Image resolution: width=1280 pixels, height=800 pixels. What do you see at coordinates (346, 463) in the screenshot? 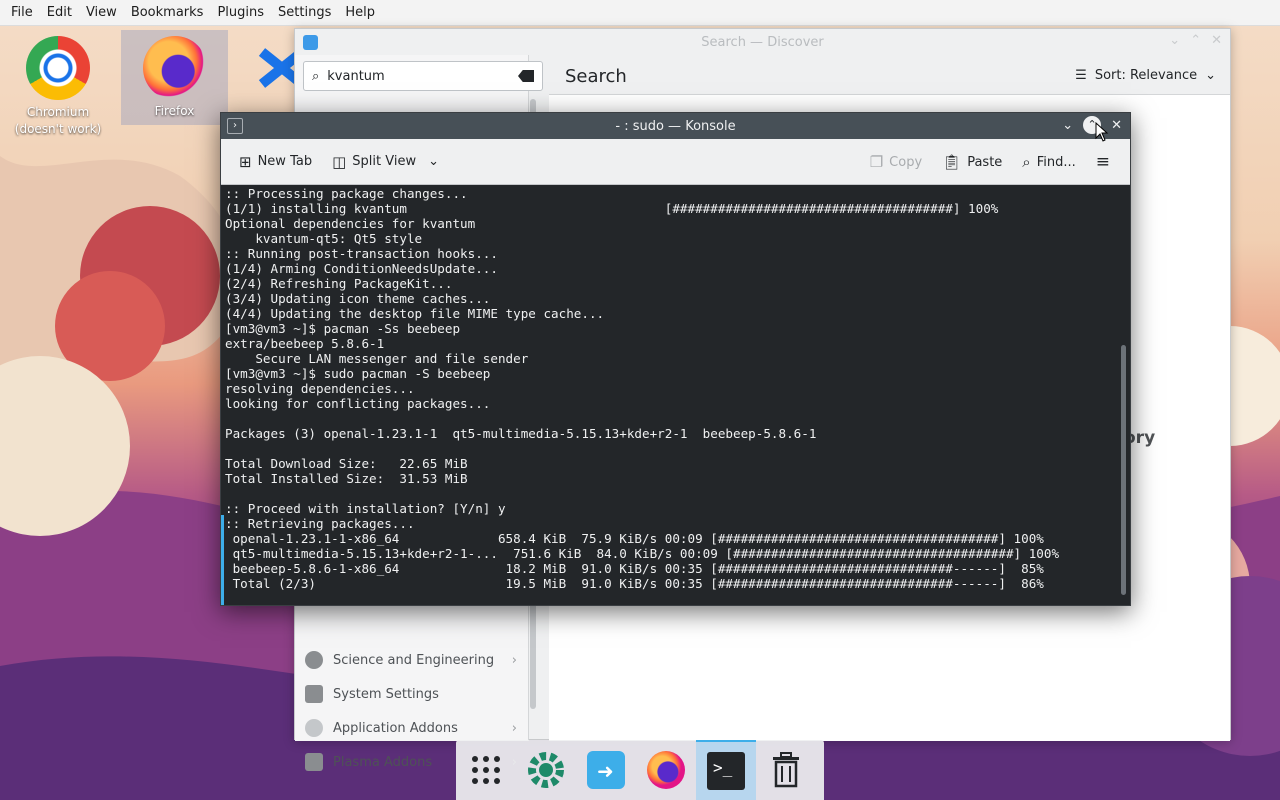
I see `terminal-line: Total Download Size: 22.65 MiB` at bounding box center [346, 463].